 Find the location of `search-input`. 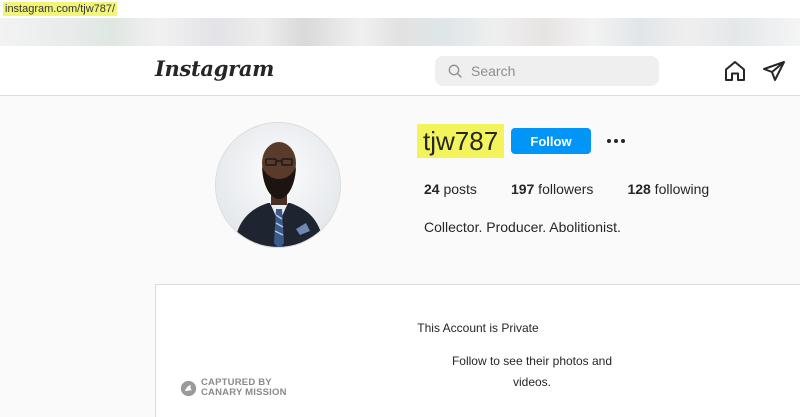

search-input is located at coordinates (561, 71).